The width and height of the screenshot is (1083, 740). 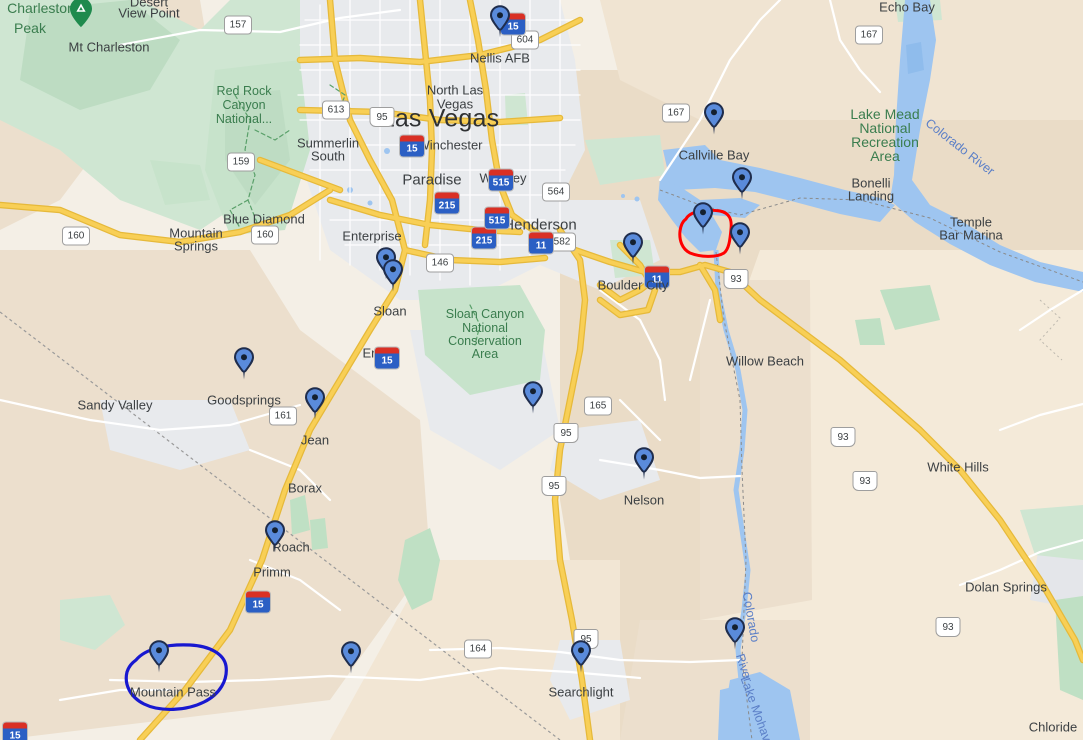 I want to click on map-marker-goodsprings, so click(x=244, y=366).